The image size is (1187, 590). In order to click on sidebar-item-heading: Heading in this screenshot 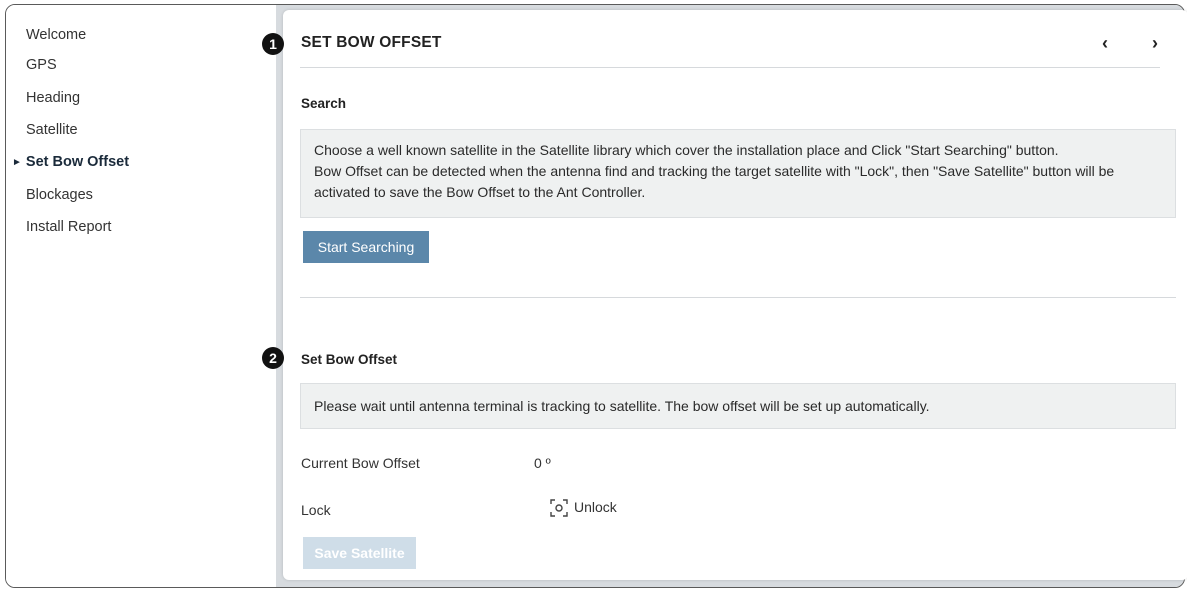, I will do `click(156, 98)`.